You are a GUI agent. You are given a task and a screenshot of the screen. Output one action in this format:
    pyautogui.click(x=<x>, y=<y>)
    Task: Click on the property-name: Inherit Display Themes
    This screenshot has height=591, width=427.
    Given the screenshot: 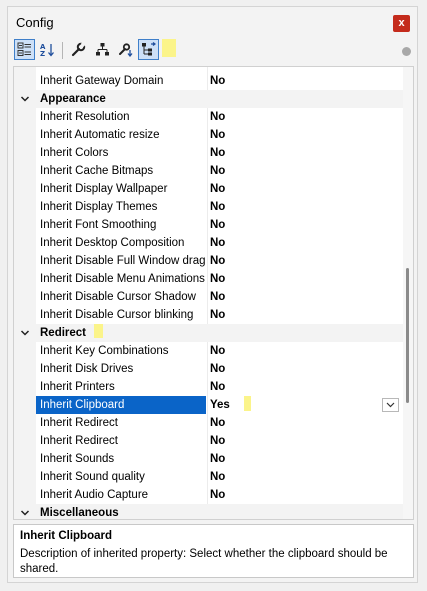 What is the action you would take?
    pyautogui.click(x=99, y=207)
    